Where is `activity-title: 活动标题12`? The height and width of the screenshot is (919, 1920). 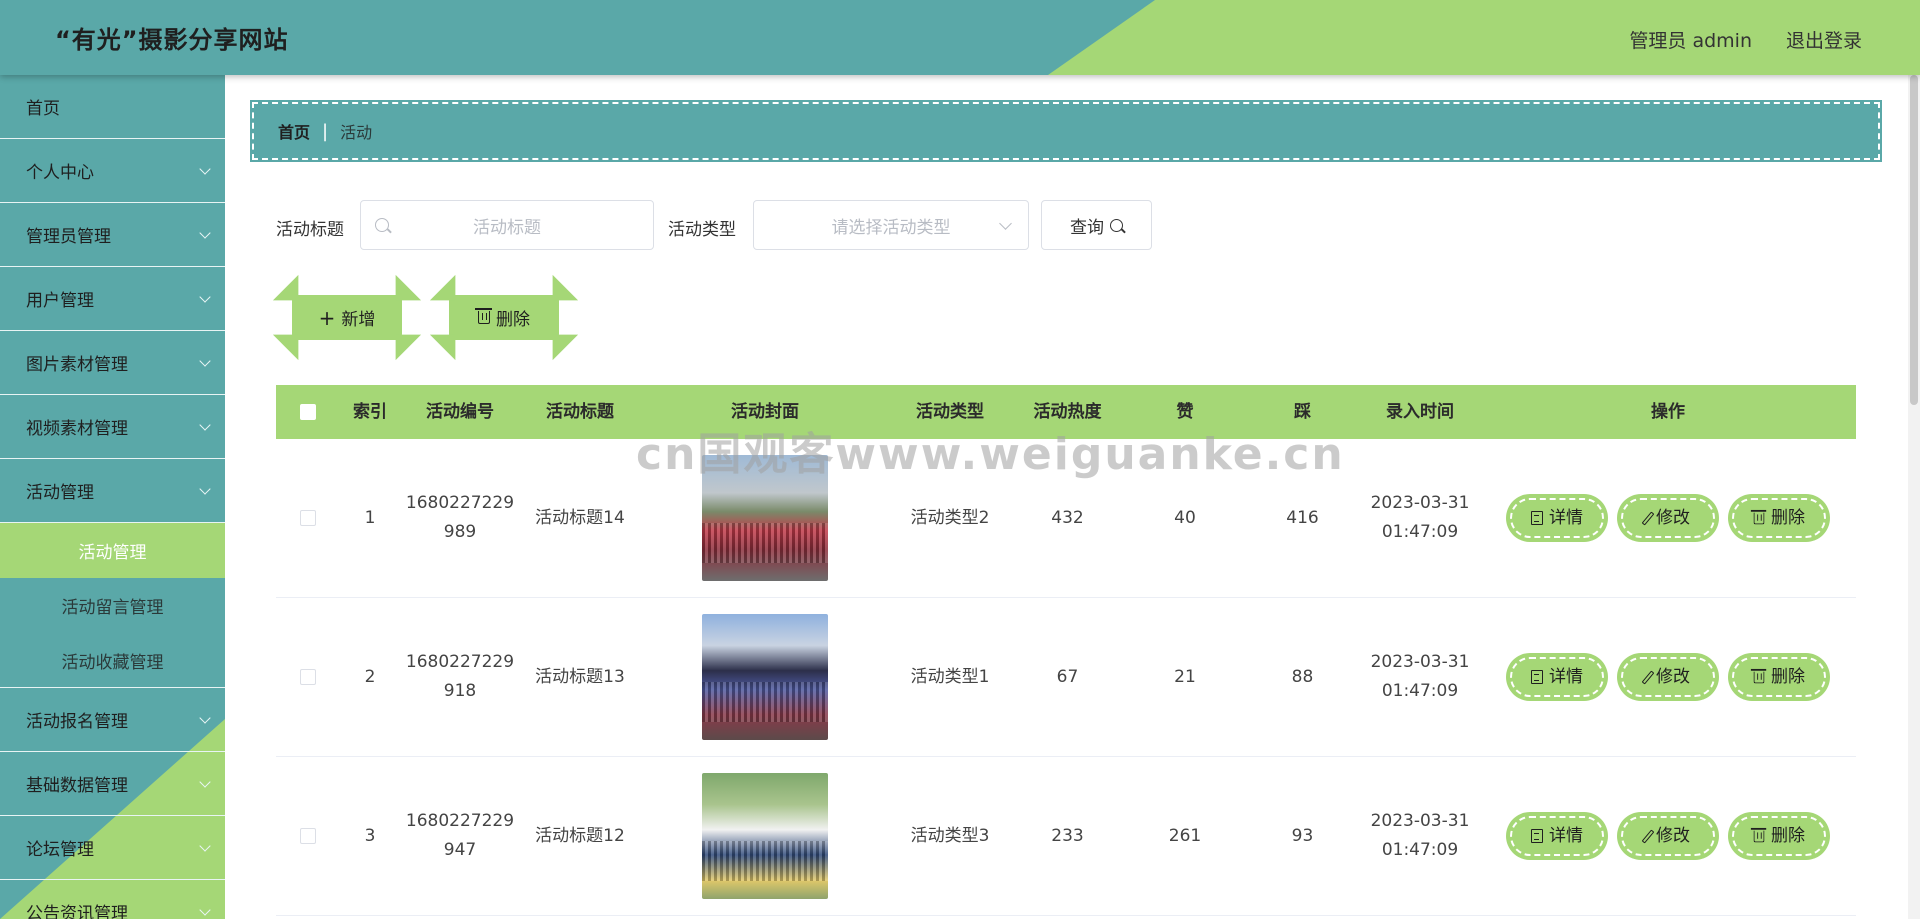
activity-title: 活动标题12 is located at coordinates (580, 835).